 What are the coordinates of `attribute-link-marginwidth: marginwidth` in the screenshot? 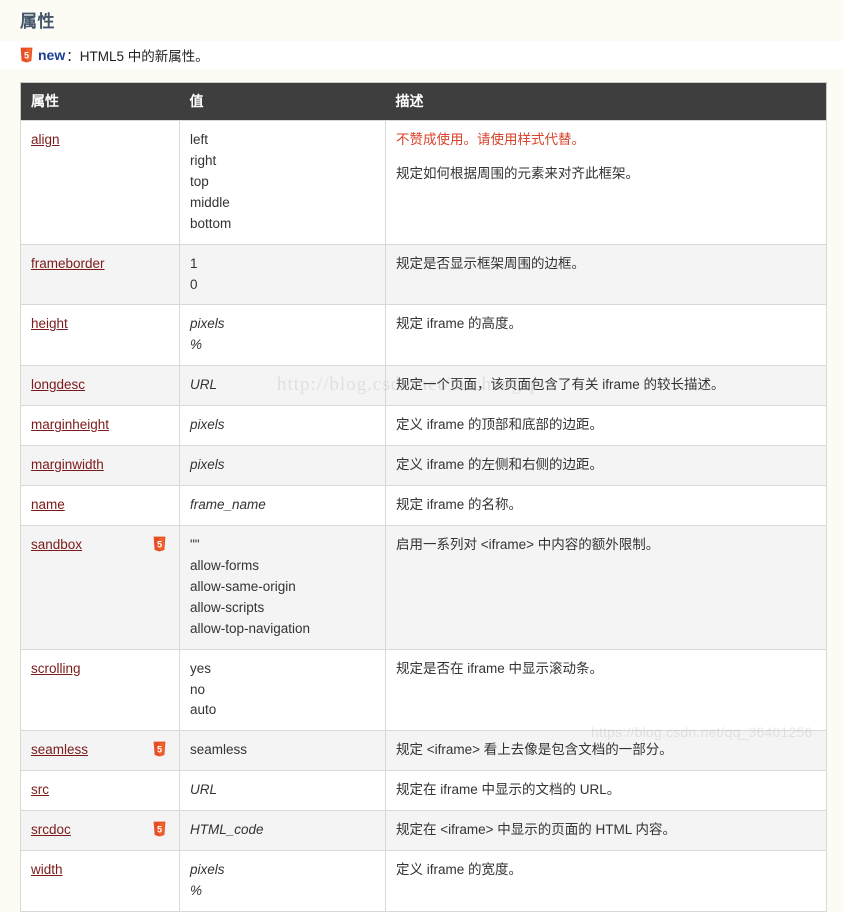 It's located at (67, 464).